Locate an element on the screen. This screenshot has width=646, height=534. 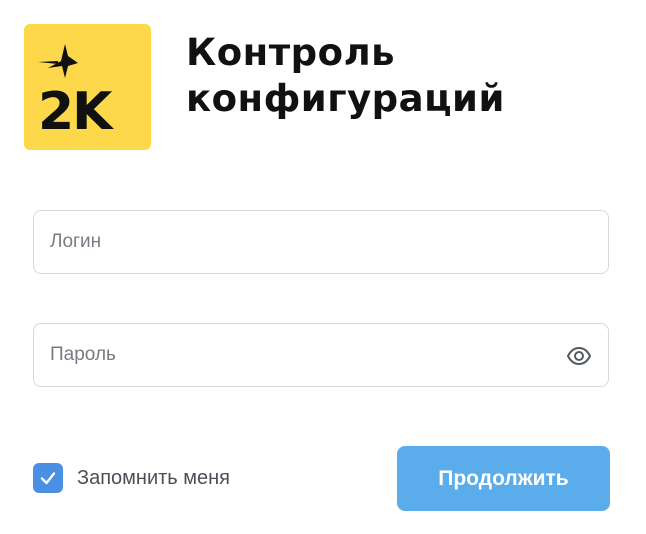
password-field is located at coordinates (321, 355).